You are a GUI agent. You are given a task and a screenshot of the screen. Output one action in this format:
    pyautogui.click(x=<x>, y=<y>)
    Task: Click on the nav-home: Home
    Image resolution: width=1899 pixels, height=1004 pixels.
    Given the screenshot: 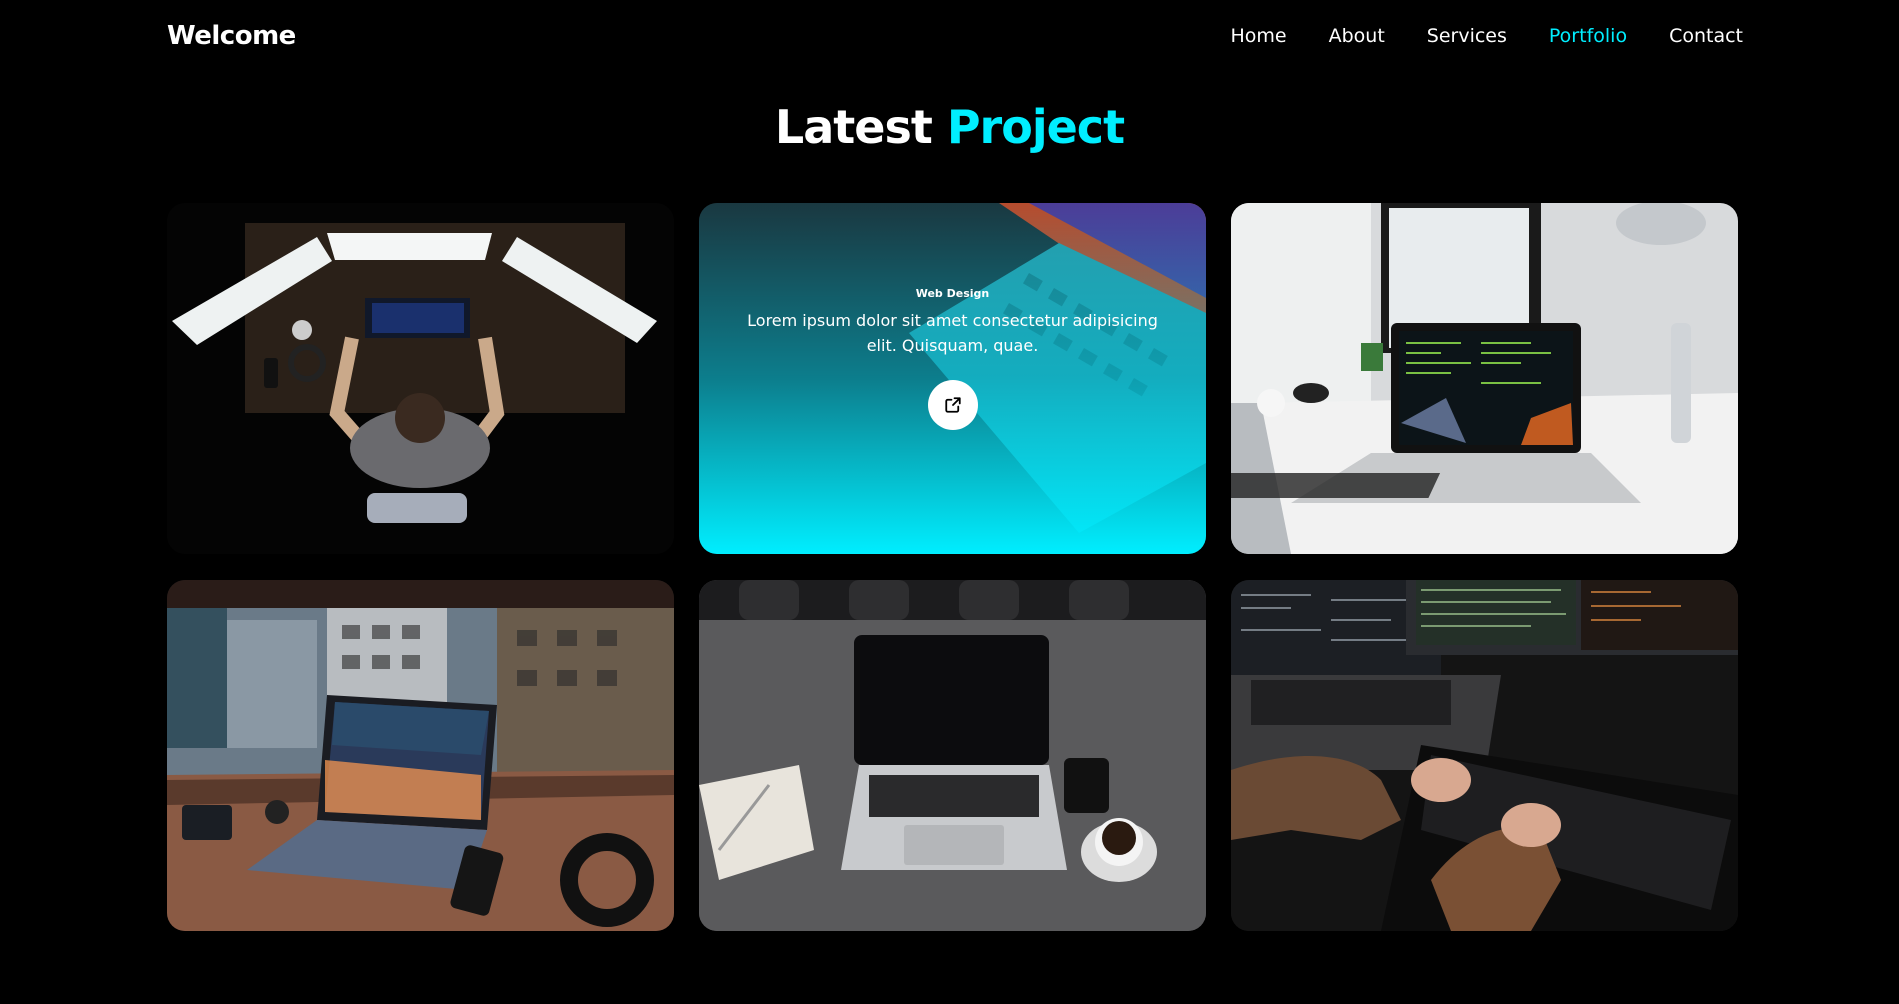 What is the action you would take?
    pyautogui.click(x=1258, y=36)
    